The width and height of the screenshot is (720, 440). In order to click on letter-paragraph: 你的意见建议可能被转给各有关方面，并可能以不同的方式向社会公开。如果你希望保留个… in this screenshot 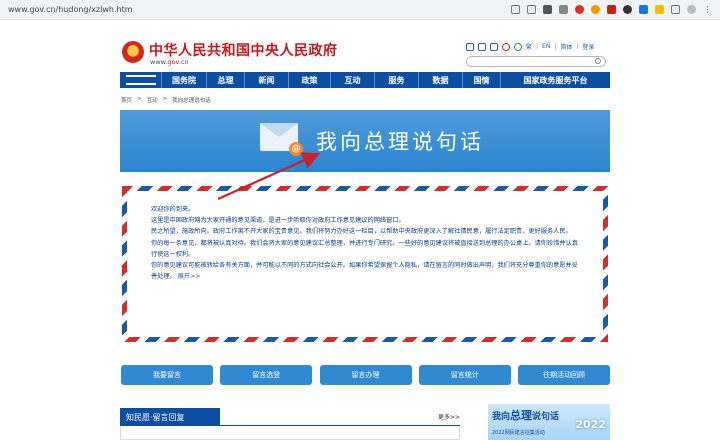, I will do `click(364, 271)`.